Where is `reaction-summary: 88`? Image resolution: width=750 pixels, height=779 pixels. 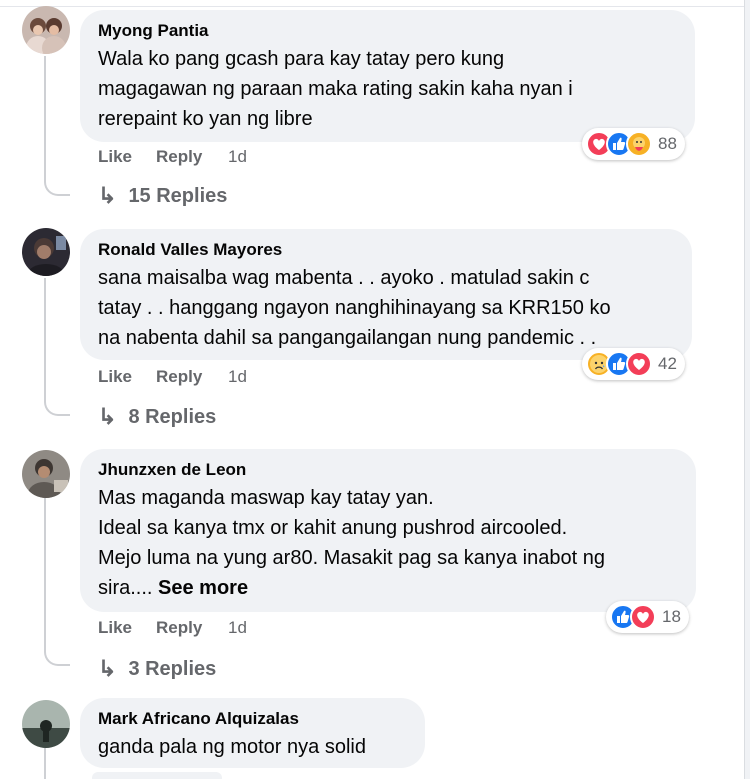
reaction-summary: 88 is located at coordinates (633, 144).